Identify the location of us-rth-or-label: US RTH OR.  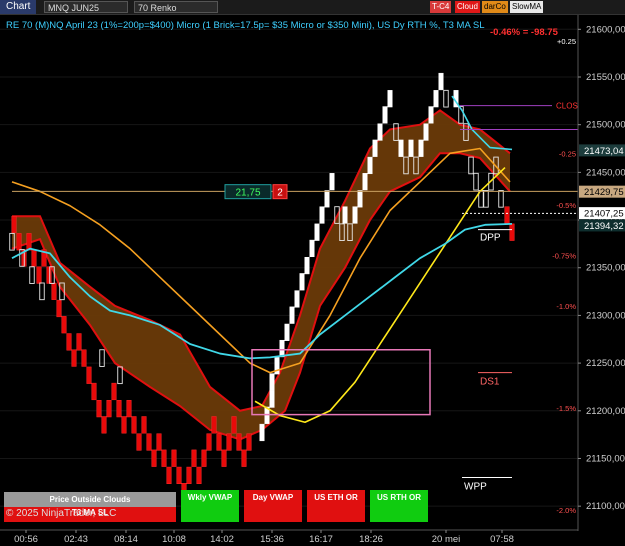
(399, 497).